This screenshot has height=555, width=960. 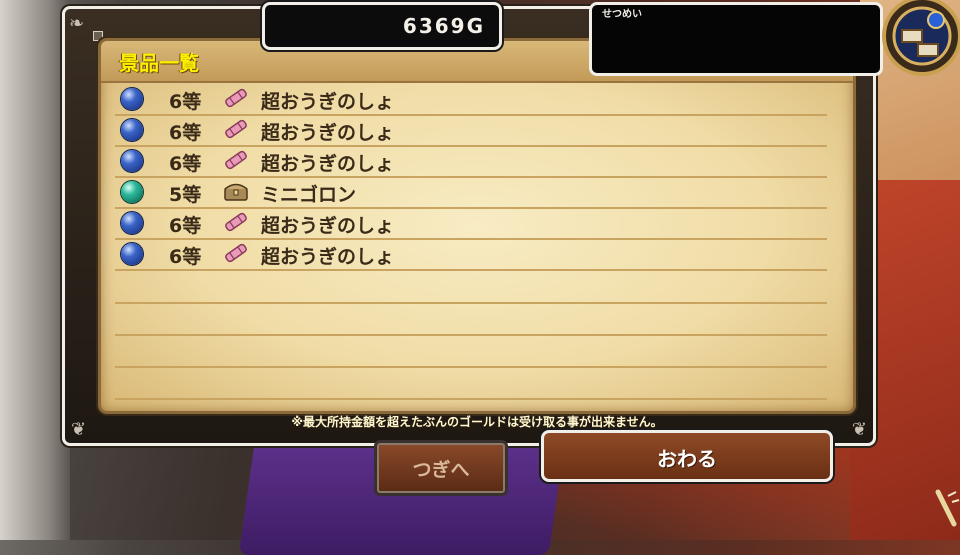 I want to click on background-curtain, so click(x=35, y=270).